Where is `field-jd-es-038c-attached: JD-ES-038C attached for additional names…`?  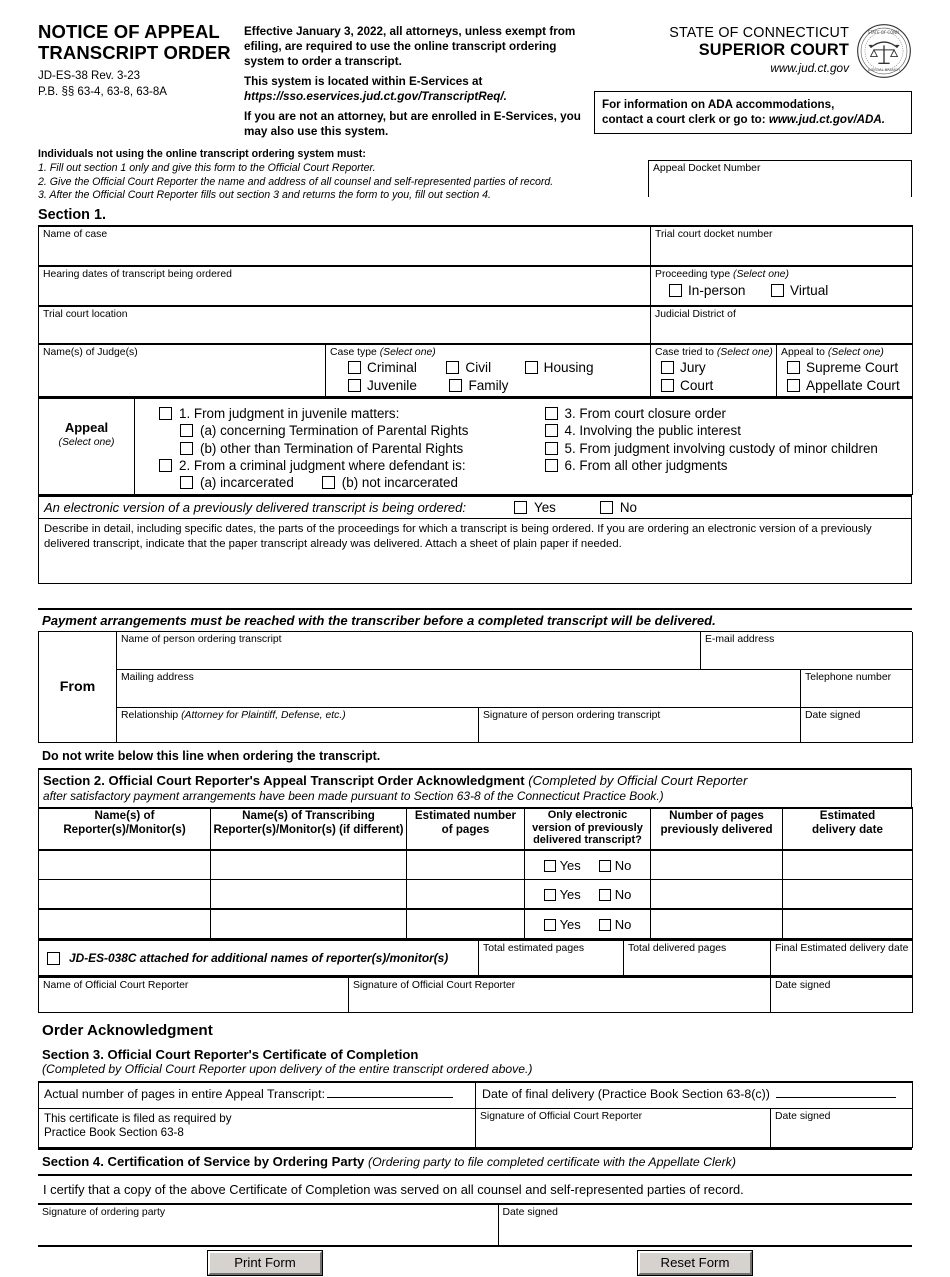
field-jd-es-038c-attached: JD-ES-038C attached for additional names… is located at coordinates (258, 958).